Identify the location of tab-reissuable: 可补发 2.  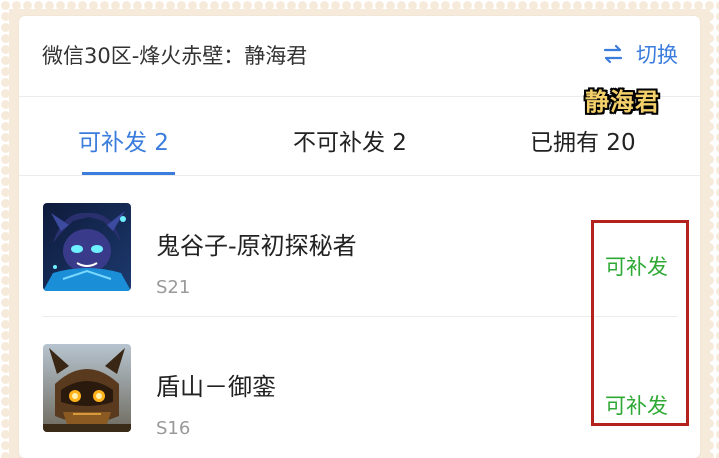
(123, 140).